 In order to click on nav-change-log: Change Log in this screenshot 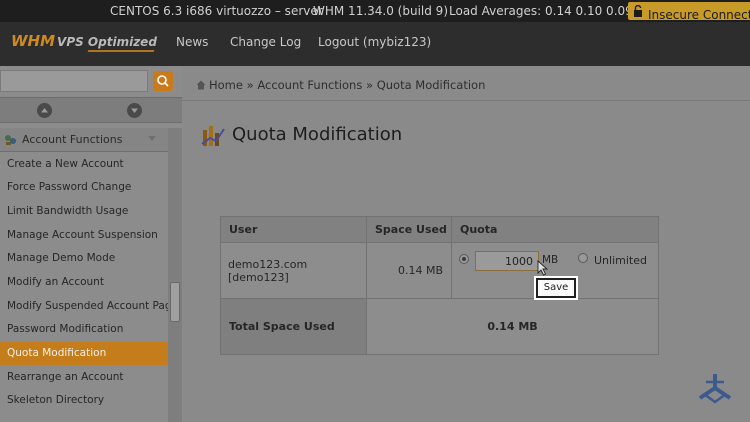, I will do `click(265, 42)`.